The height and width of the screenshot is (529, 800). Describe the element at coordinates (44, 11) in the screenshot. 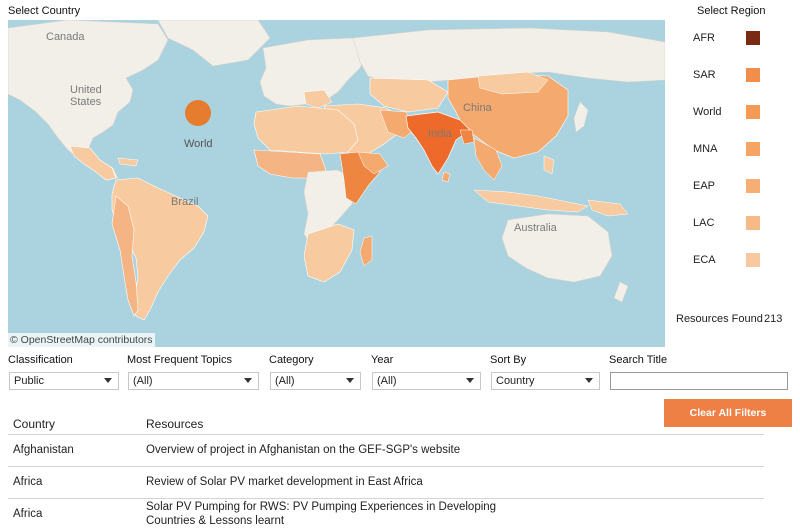

I see `select-country-title: Select Country` at that location.